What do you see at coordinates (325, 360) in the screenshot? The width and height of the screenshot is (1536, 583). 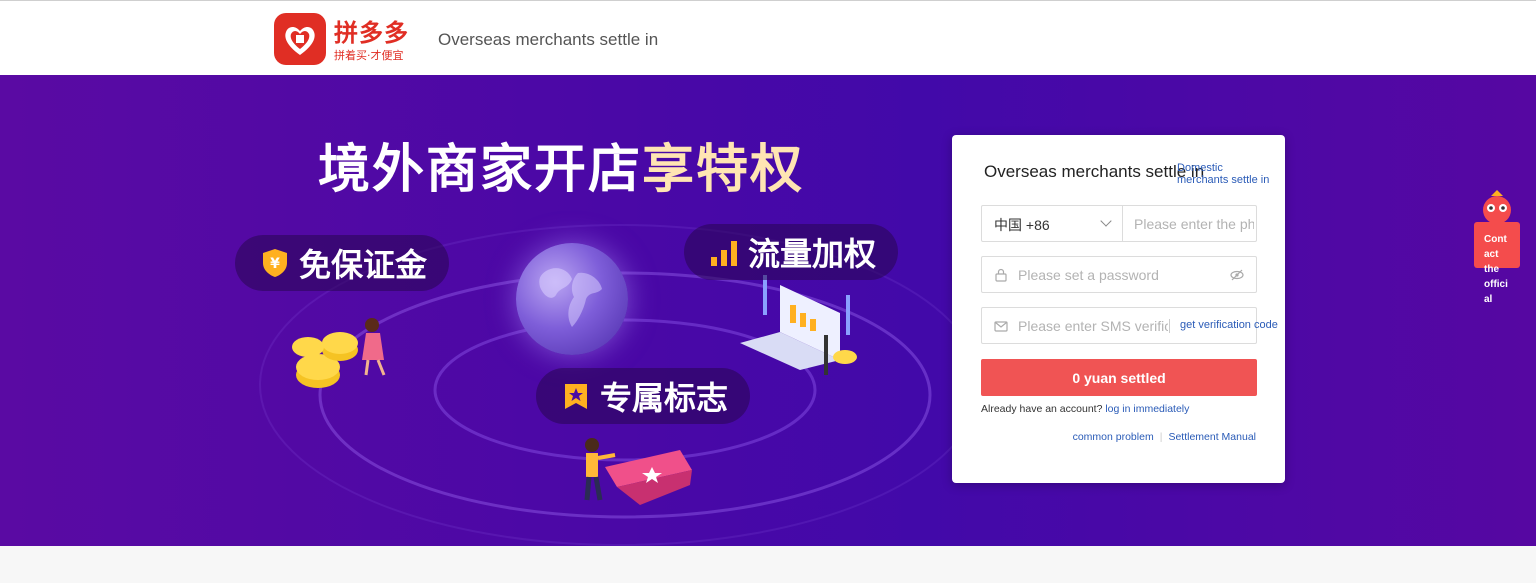 I see `gold-coins-illustration` at bounding box center [325, 360].